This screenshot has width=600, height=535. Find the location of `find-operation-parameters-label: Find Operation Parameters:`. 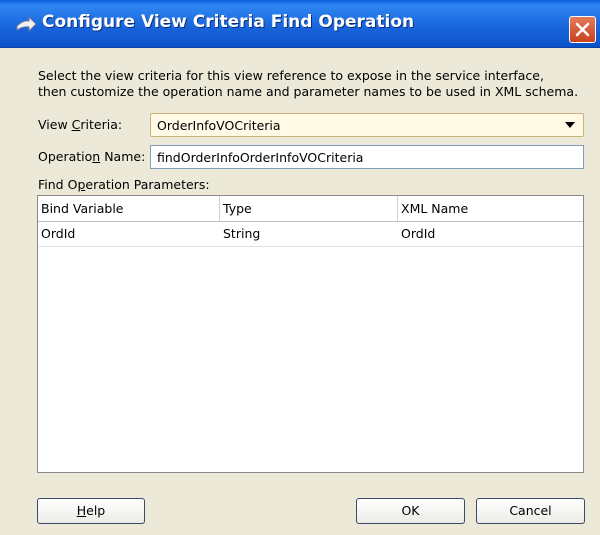

find-operation-parameters-label: Find Operation Parameters: is located at coordinates (124, 184).